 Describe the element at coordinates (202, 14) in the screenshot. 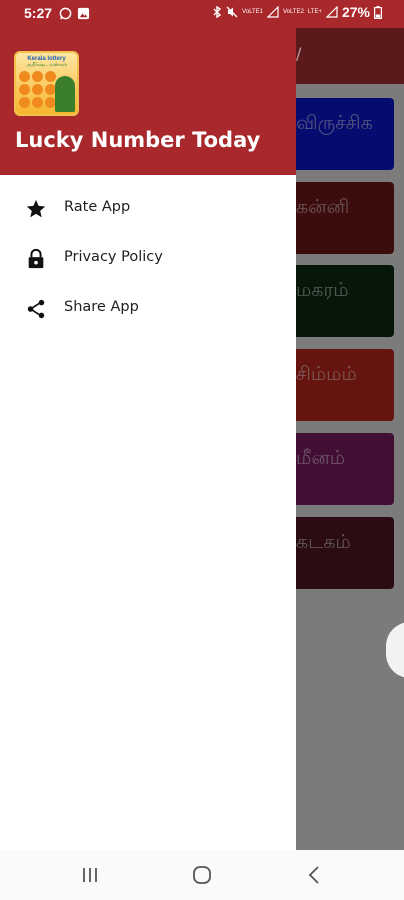

I see `status-bar: 5:27 VoLTE1 VoLTE2 LTE+ 27%` at that location.